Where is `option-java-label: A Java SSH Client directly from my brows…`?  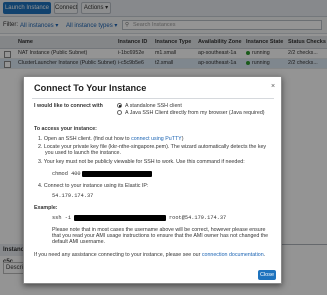
option-java-label: A Java SSH Client directly from my brows… is located at coordinates (195, 113).